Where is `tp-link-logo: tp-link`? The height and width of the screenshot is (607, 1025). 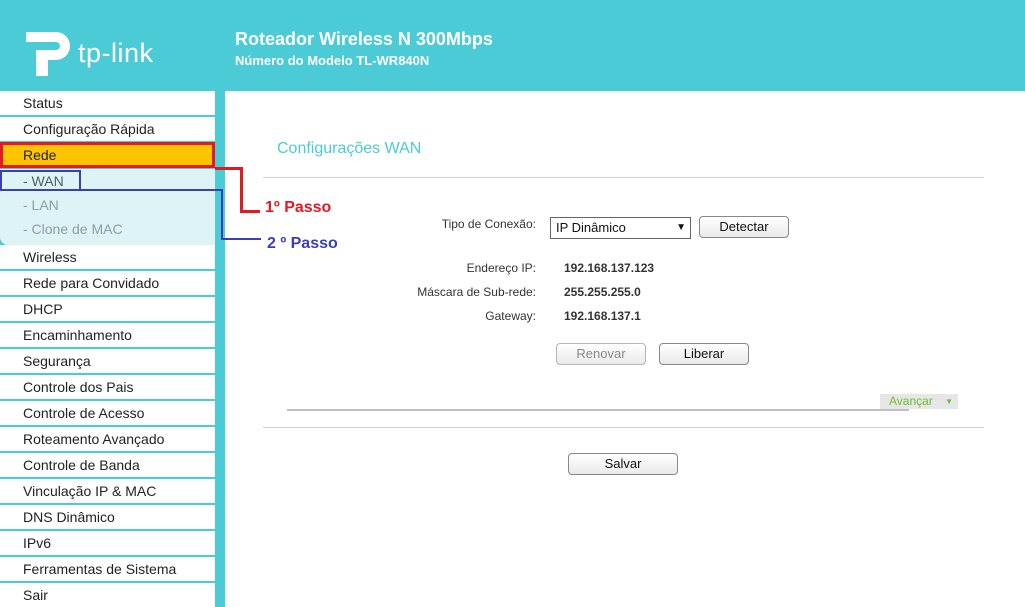
tp-link-logo: tp-link is located at coordinates (92, 54).